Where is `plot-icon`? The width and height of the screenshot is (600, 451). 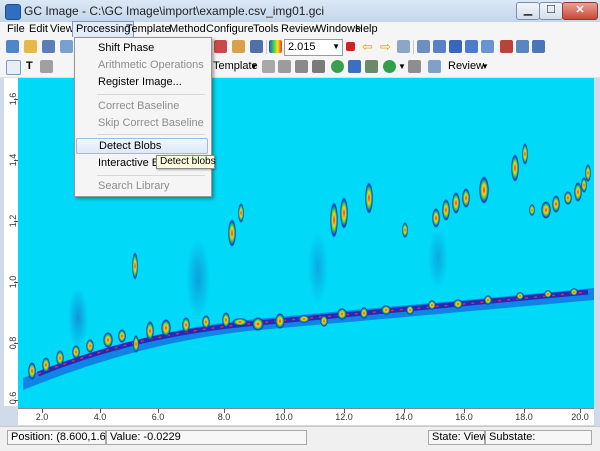 plot-icon is located at coordinates (439, 46).